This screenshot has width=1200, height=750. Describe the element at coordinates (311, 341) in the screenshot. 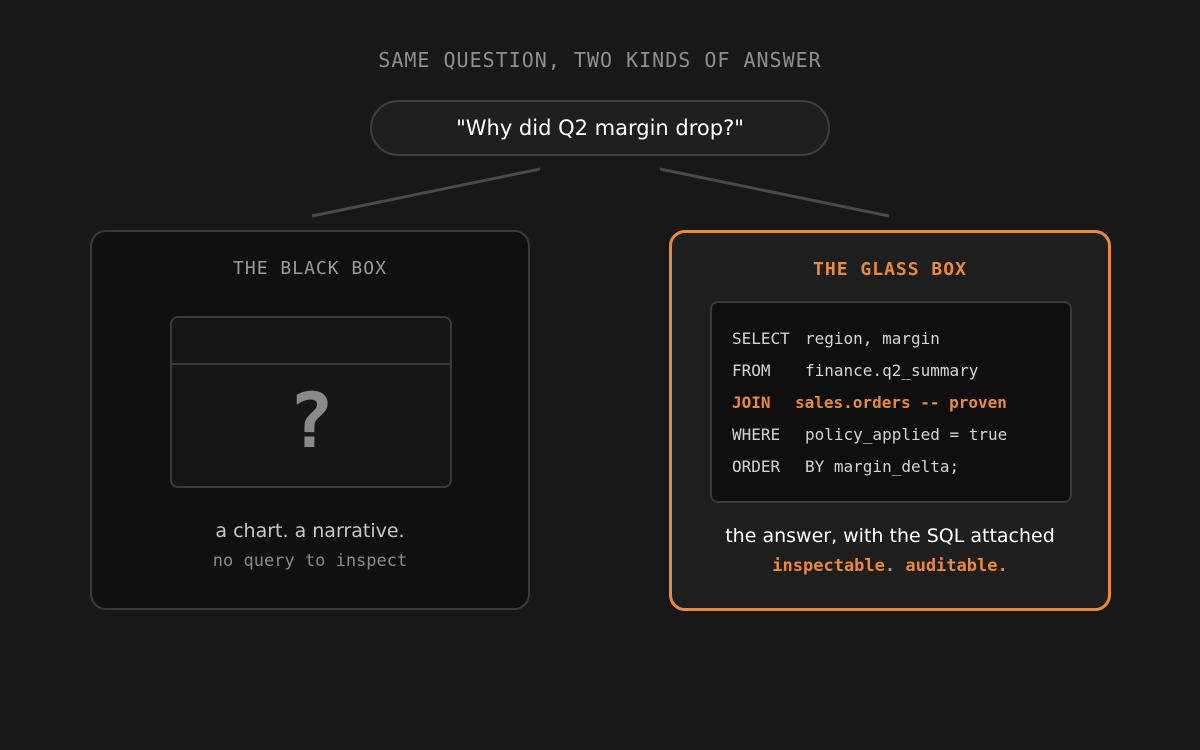

I see `window-title-bar` at that location.